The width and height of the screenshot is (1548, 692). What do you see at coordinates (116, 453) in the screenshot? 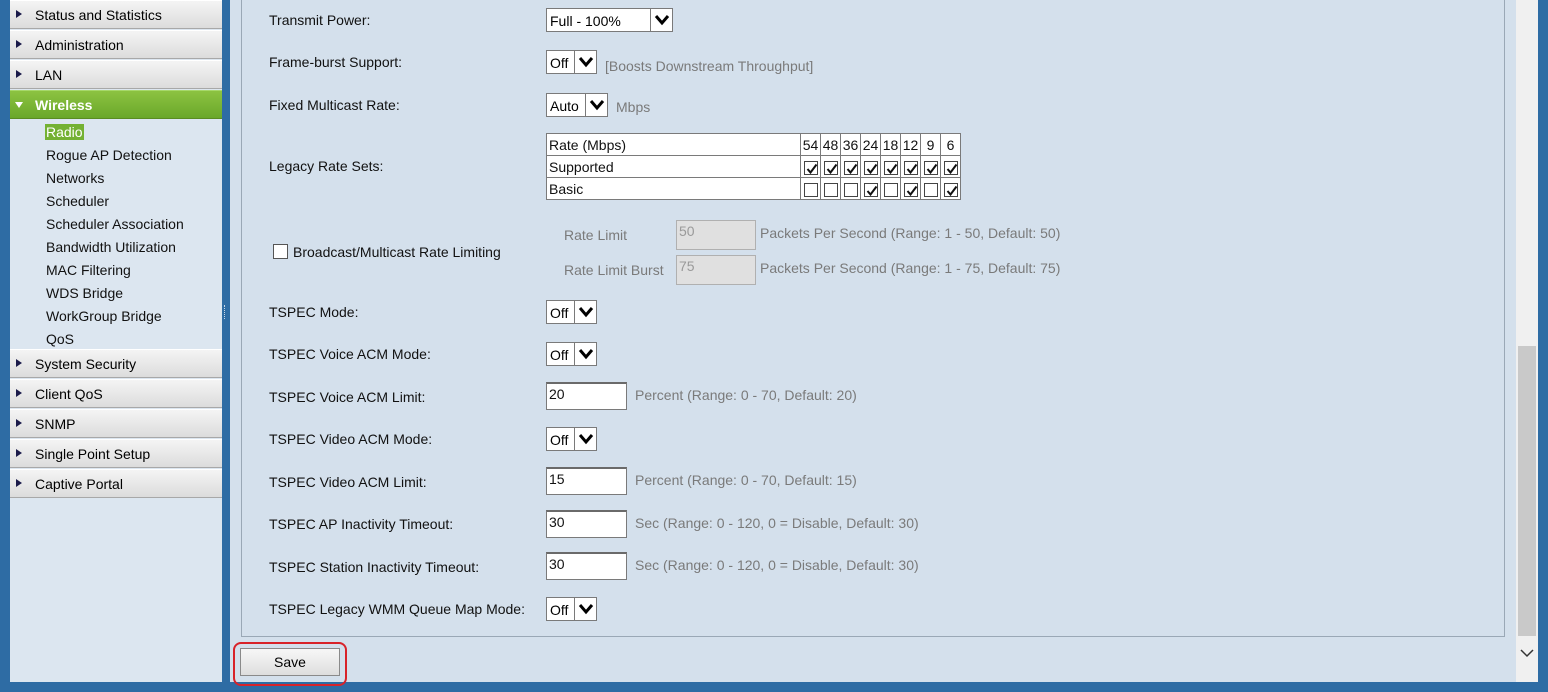
I see `menu-single-point-setup: Single Point Setup` at bounding box center [116, 453].